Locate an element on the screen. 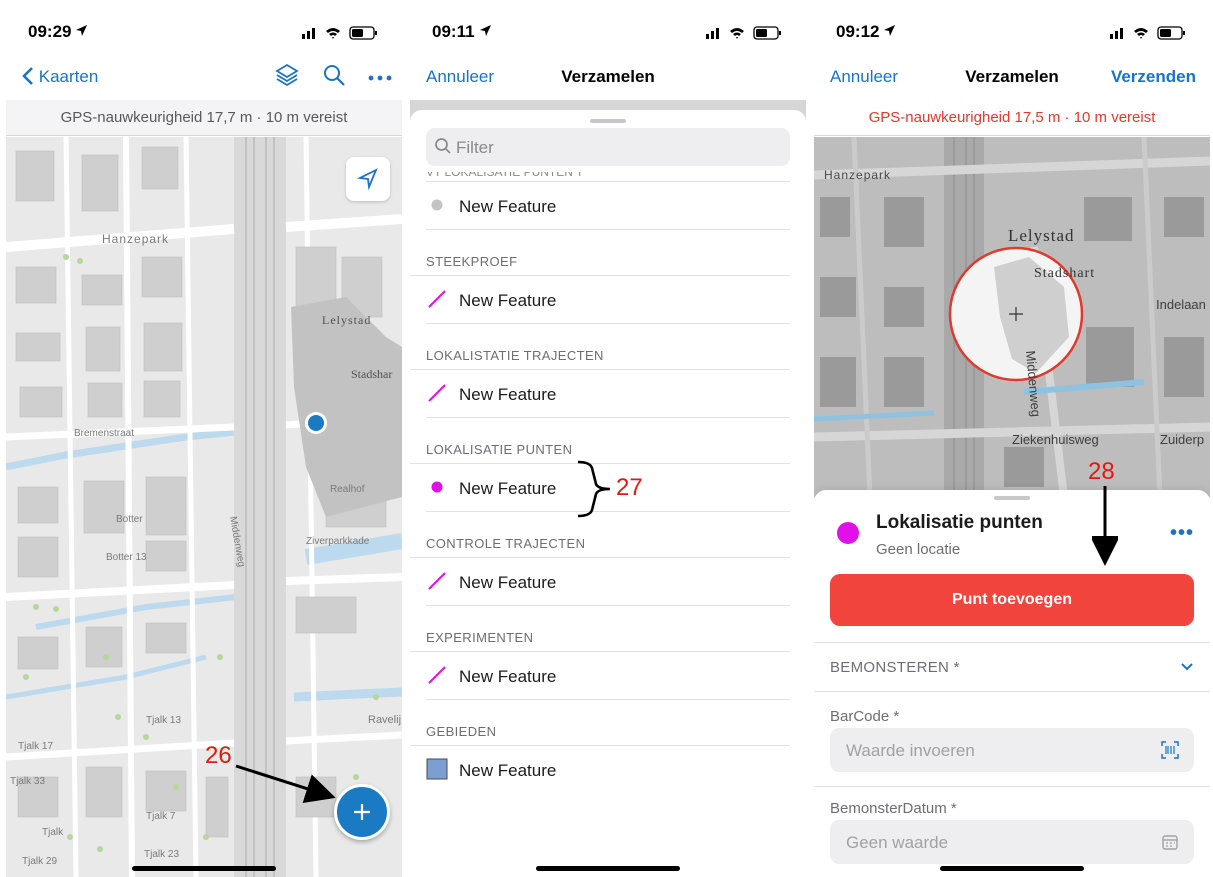 The width and height of the screenshot is (1213, 877). svg-text: Ziekenhuisweg is located at coordinates (1055, 439).